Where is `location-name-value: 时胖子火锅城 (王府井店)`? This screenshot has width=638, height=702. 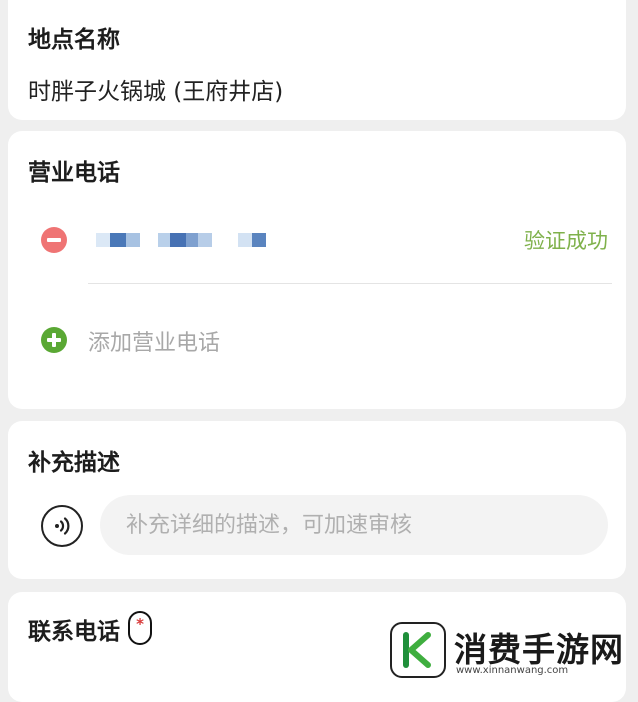
location-name-value: 时胖子火锅城 (王府井店) is located at coordinates (155, 89).